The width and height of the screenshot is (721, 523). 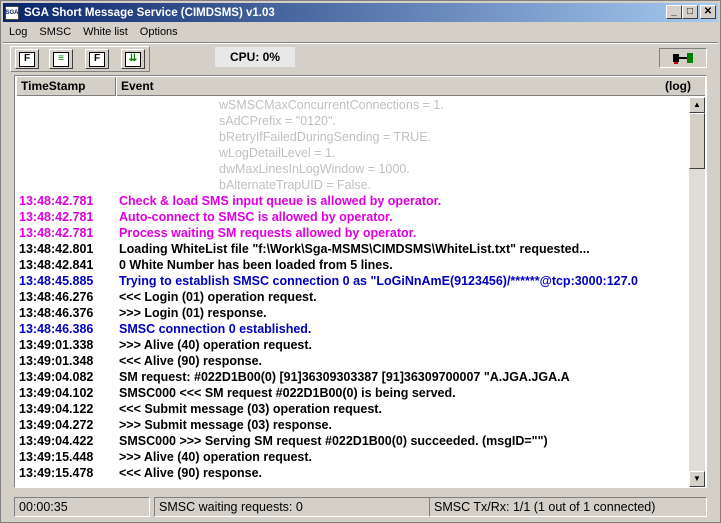 I want to click on log-timestamp: 13:49:15.478, so click(x=56, y=473).